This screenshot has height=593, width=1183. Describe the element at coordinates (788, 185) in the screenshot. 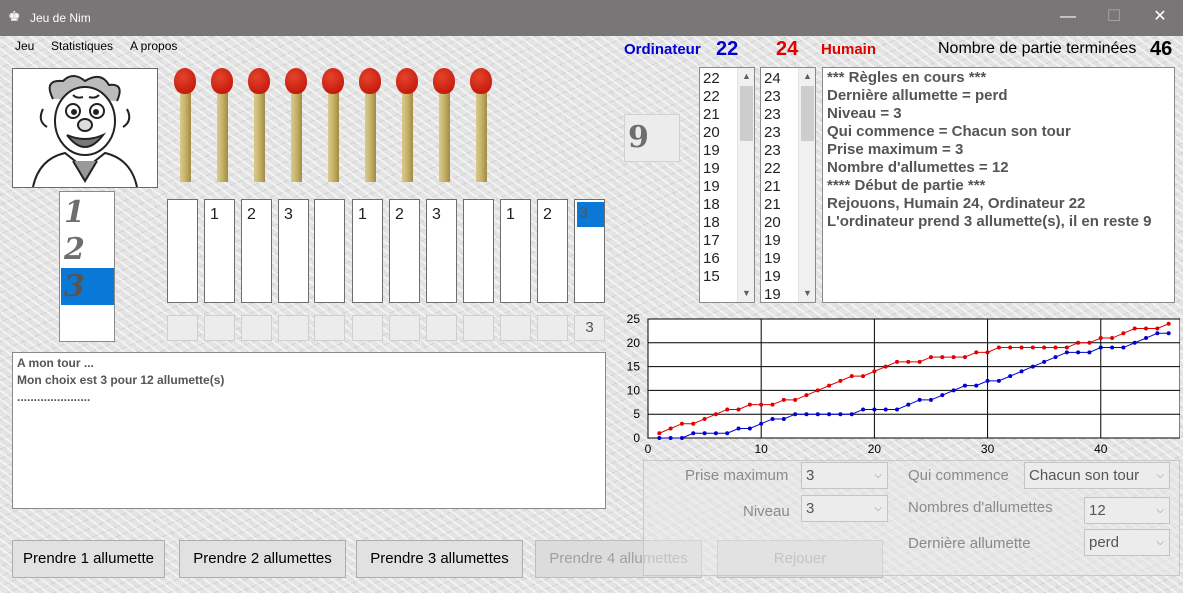

I see `humain-history-list: 24 23 23 23 23 22 21 21 20 19 19 19 19 ▲ ▼` at that location.